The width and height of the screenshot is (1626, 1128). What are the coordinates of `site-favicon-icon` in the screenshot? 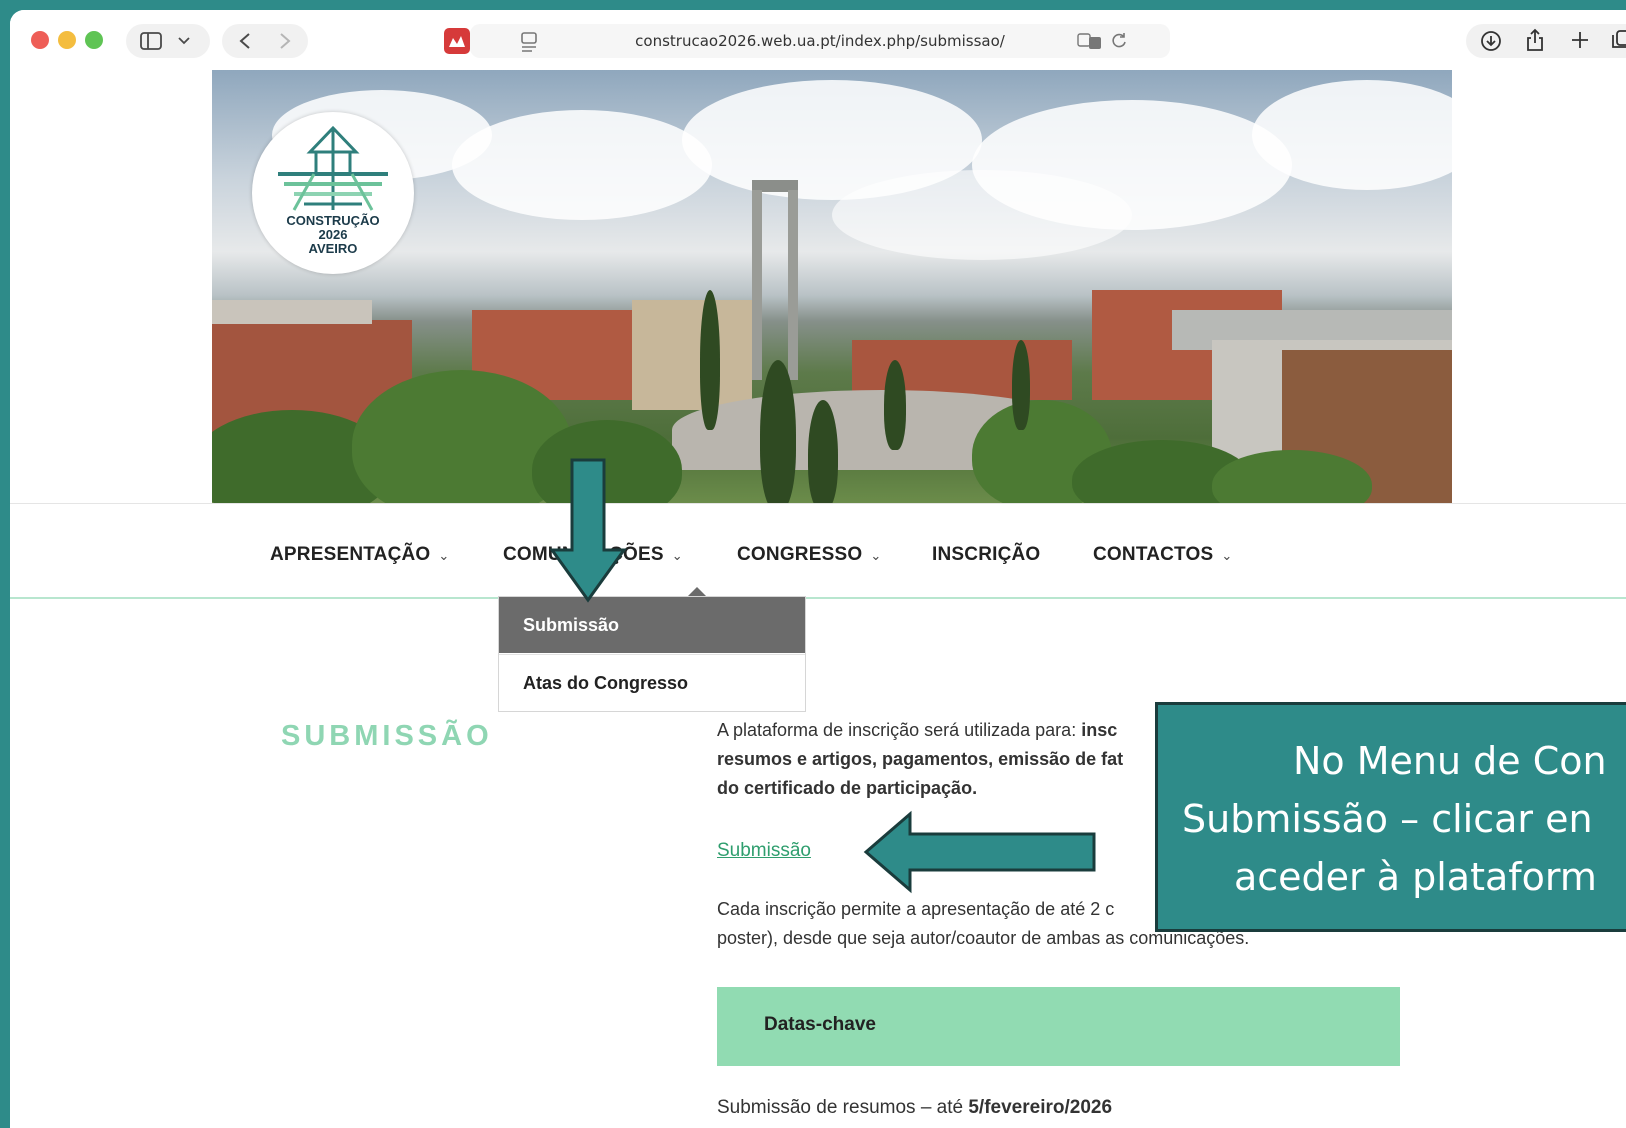 It's located at (457, 41).